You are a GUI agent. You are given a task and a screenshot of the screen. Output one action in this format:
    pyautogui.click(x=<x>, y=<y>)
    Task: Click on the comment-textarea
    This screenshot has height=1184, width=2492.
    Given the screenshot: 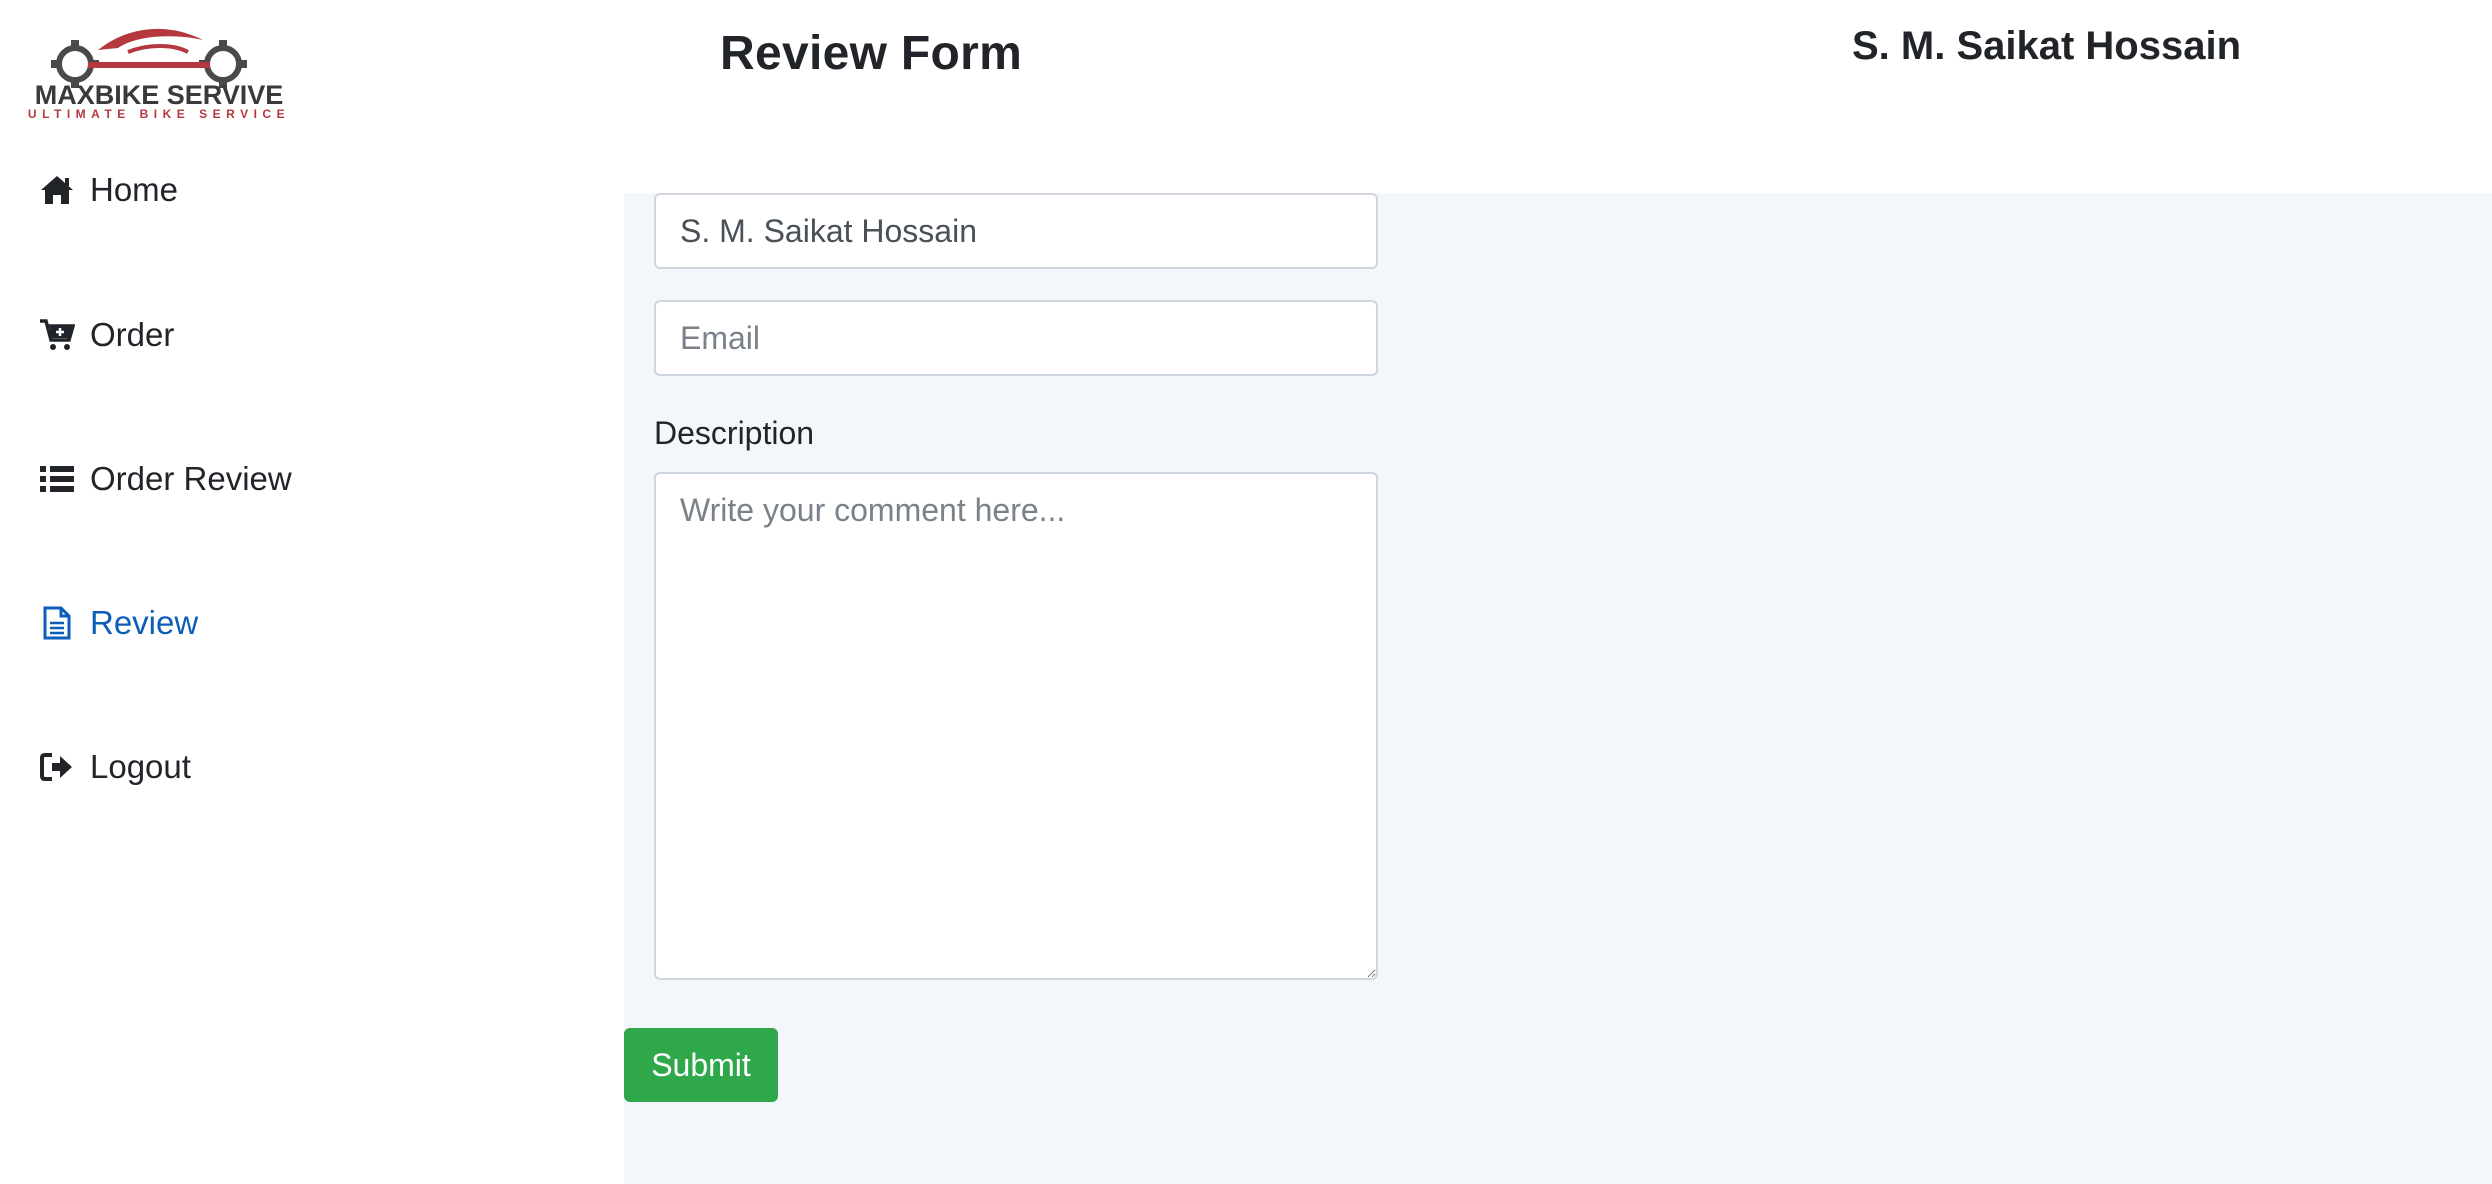 What is the action you would take?
    pyautogui.click(x=1016, y=726)
    